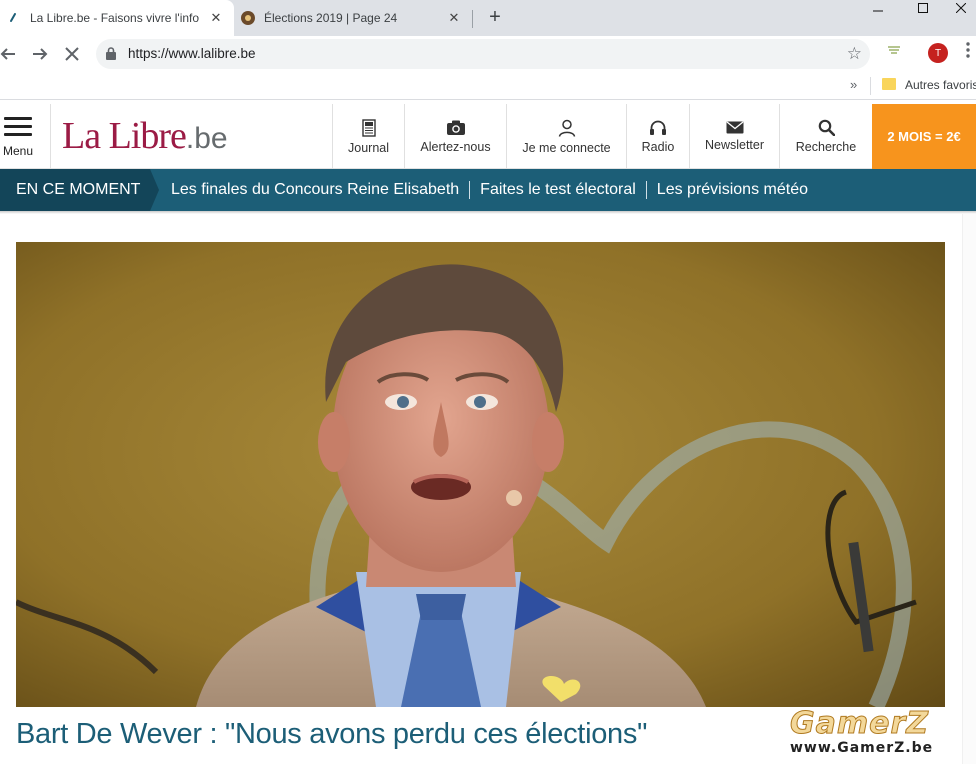 This screenshot has width=976, height=764. Describe the element at coordinates (826, 147) in the screenshot. I see `header-item-label: Recherche` at that location.